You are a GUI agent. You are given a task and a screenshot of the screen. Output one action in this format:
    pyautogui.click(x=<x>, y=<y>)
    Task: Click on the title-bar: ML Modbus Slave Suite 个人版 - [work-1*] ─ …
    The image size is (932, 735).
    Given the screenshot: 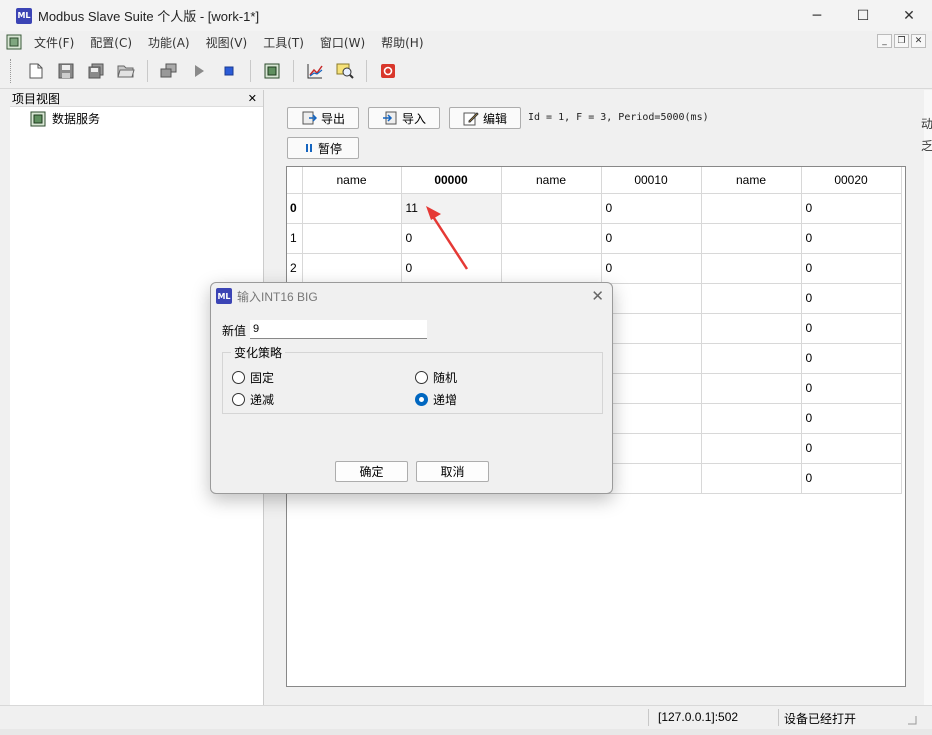 What is the action you would take?
    pyautogui.click(x=466, y=15)
    